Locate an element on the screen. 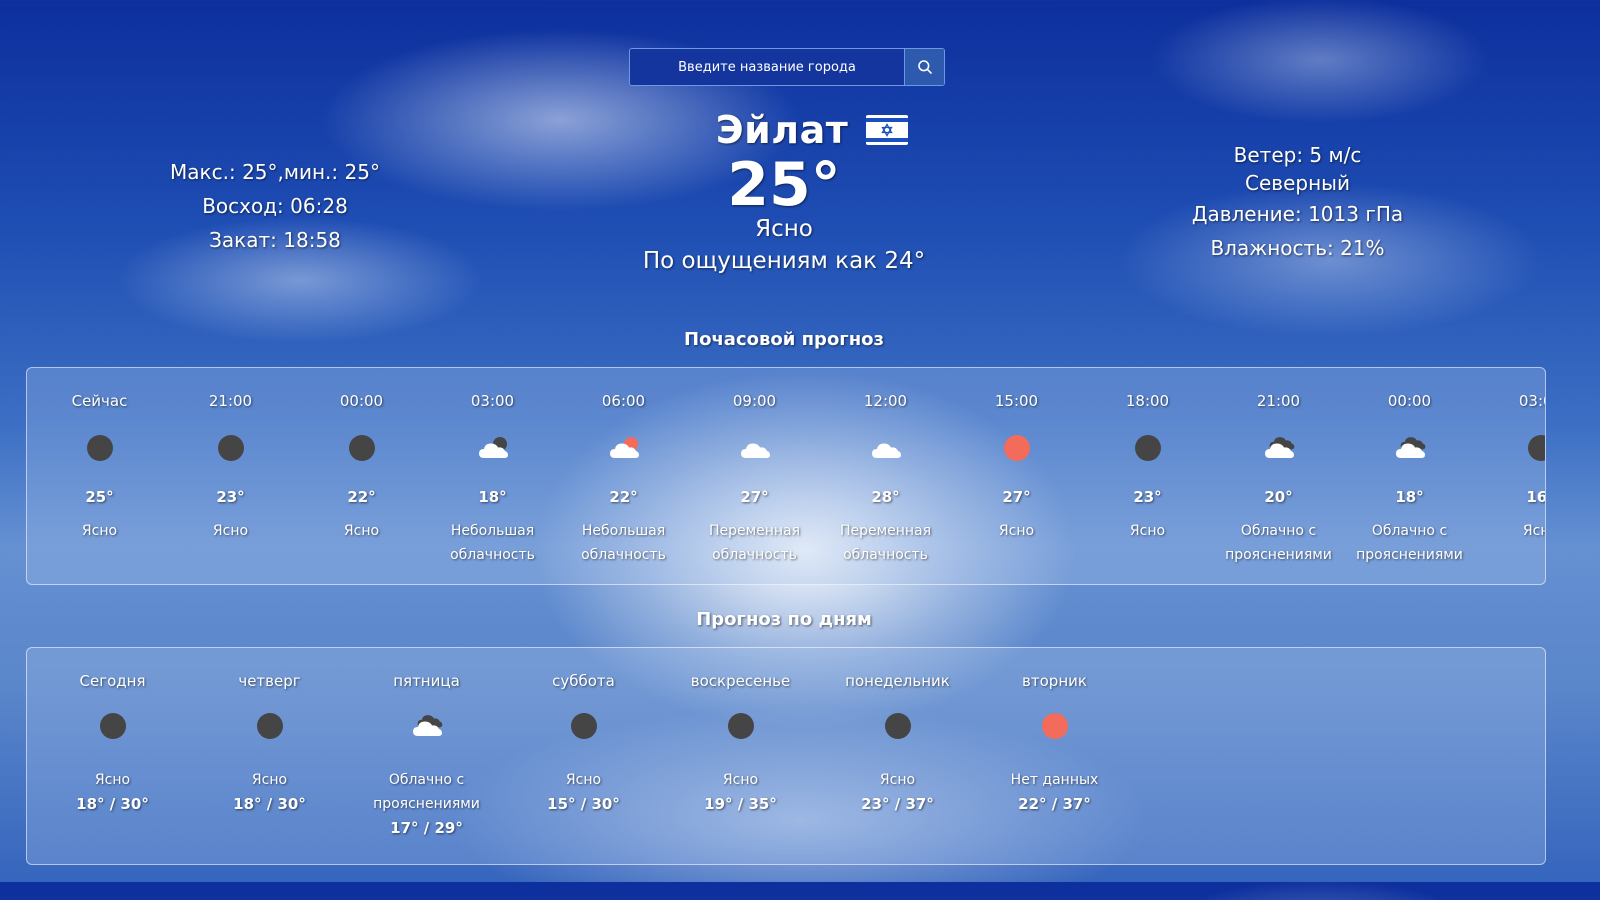  israel-flag-icon is located at coordinates (887, 130).